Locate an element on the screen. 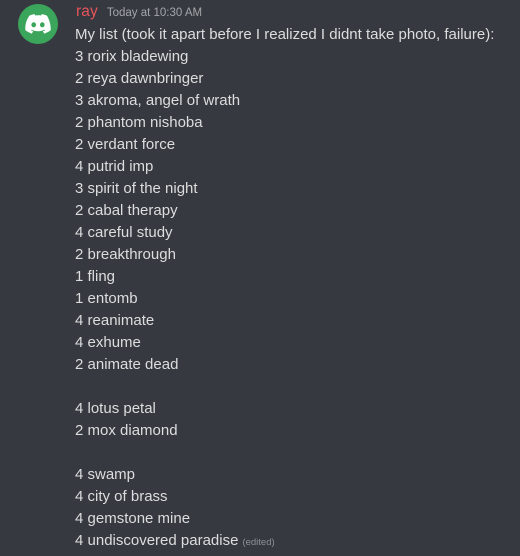 This screenshot has width=520, height=556. card-line: 2 reya dawnbringer is located at coordinates (295, 79).